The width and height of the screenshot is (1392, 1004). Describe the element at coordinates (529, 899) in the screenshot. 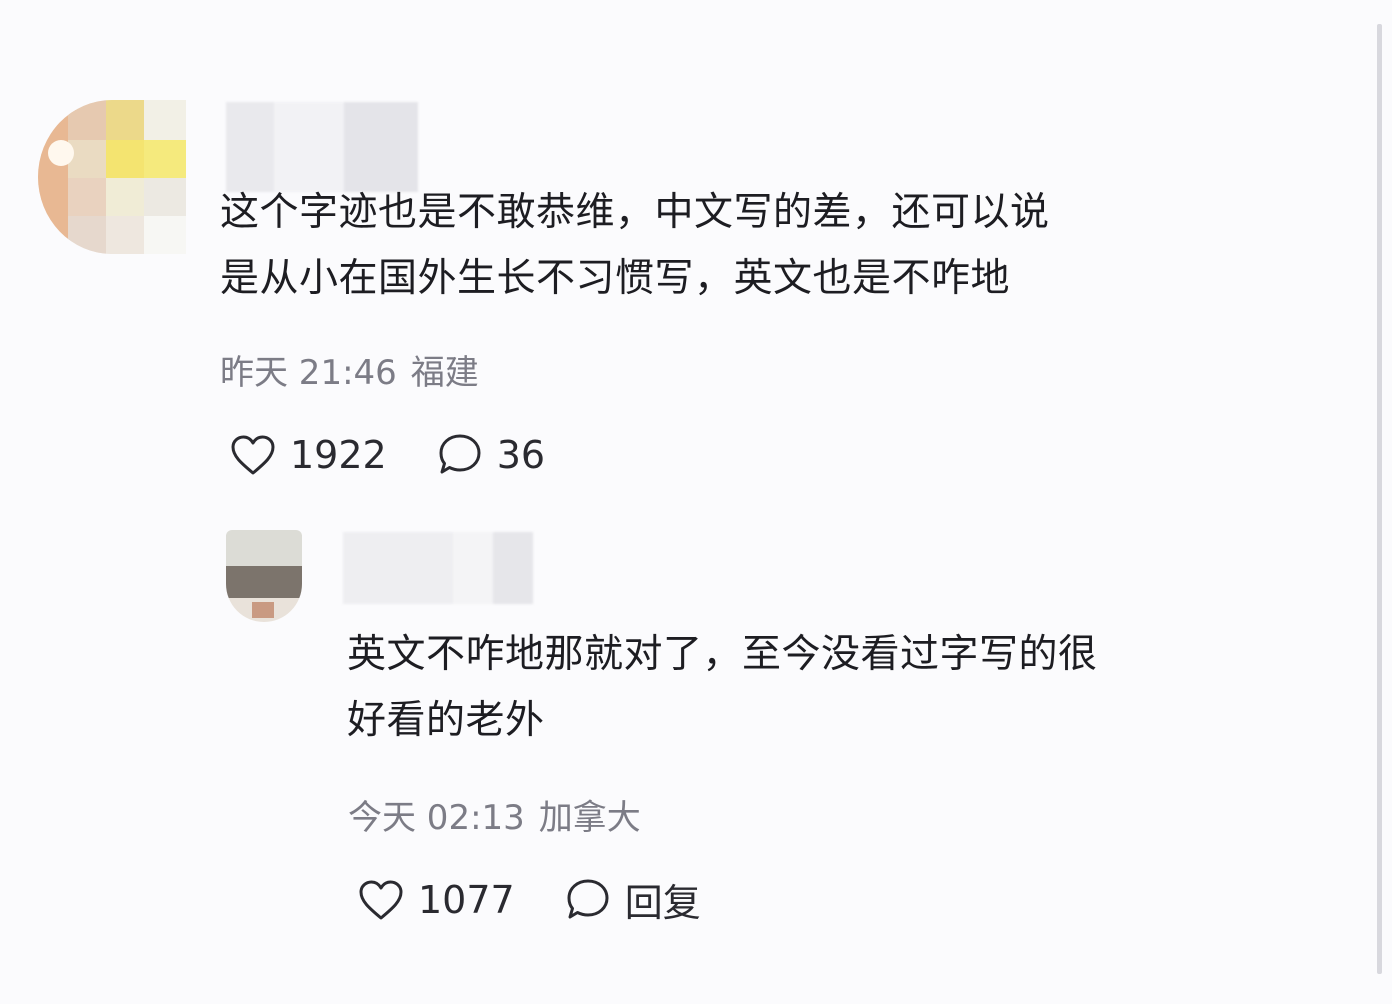

I see `comment-actions: 1077 回复` at that location.